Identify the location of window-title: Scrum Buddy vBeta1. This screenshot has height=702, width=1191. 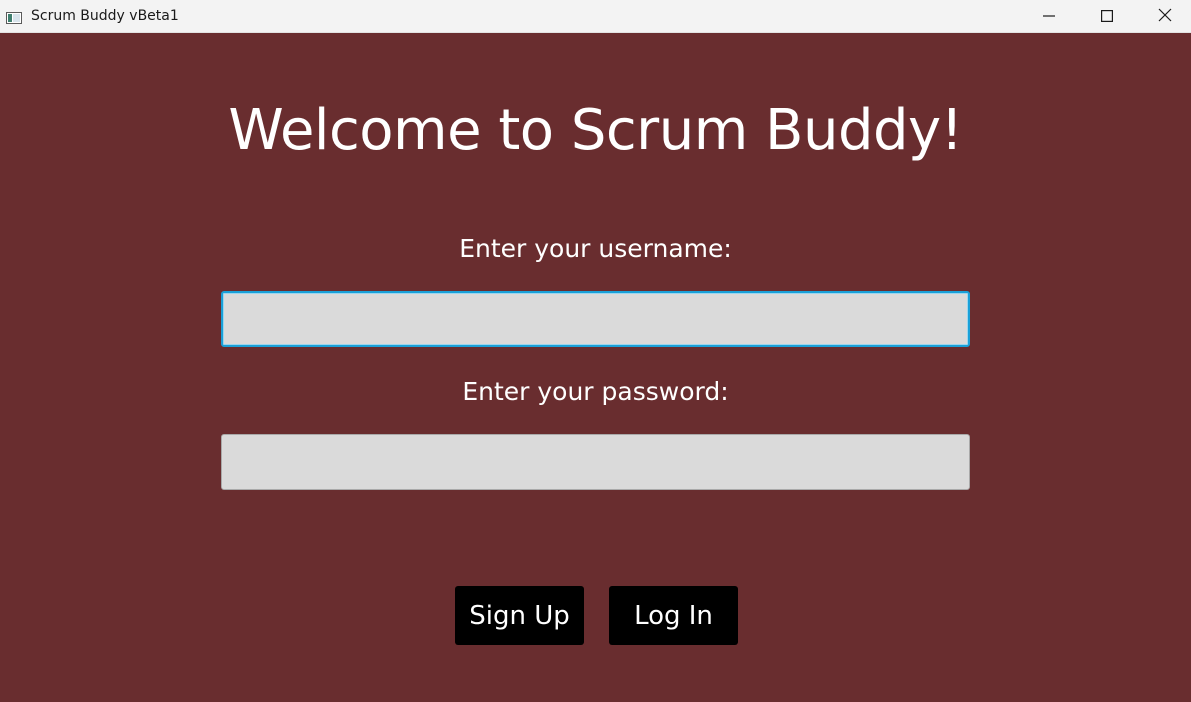
(105, 16).